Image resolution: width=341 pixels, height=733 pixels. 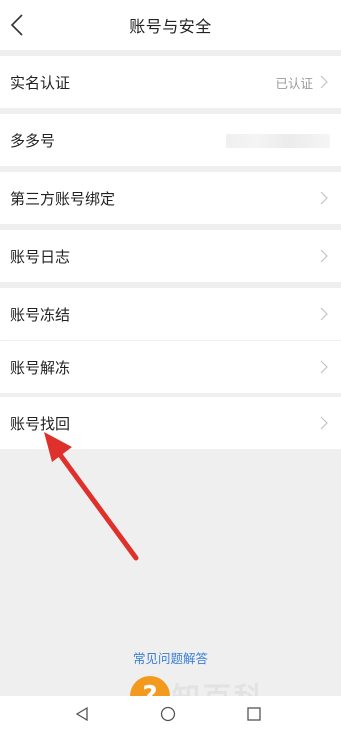 I want to click on row-label: 账号找回, so click(x=40, y=423).